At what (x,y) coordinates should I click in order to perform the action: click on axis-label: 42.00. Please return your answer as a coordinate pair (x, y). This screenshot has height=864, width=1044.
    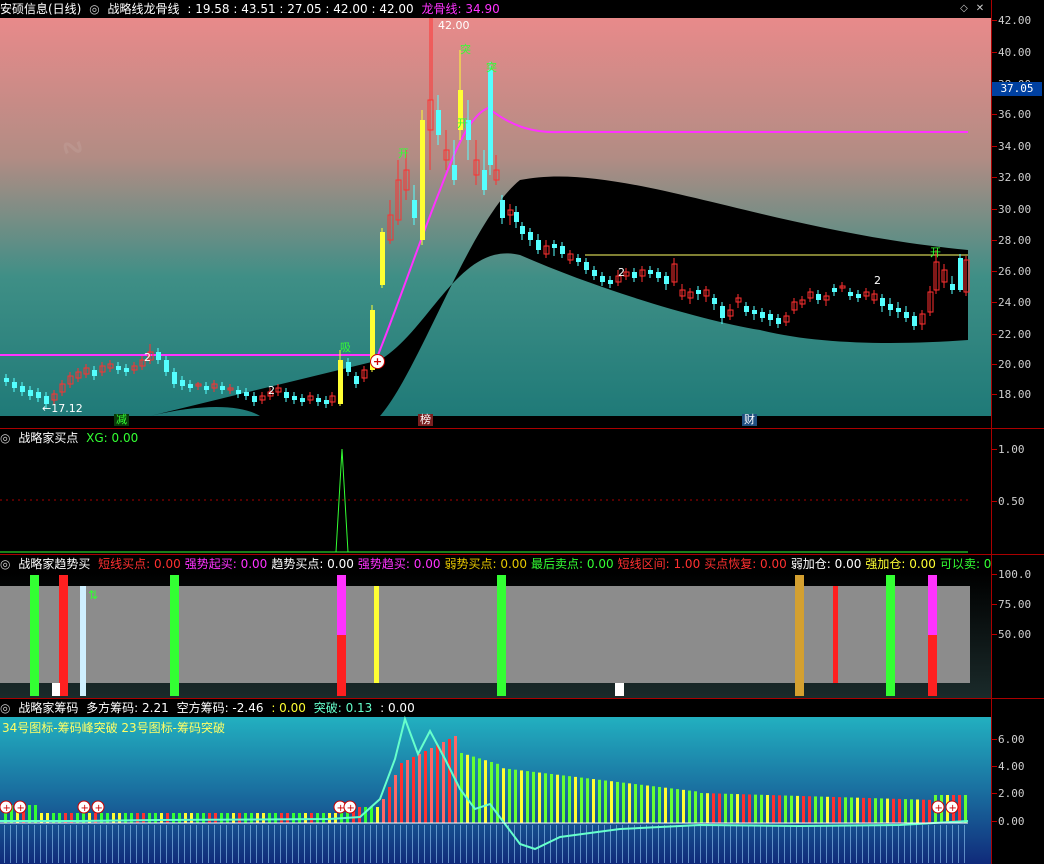
    Looking at the image, I should click on (1015, 20).